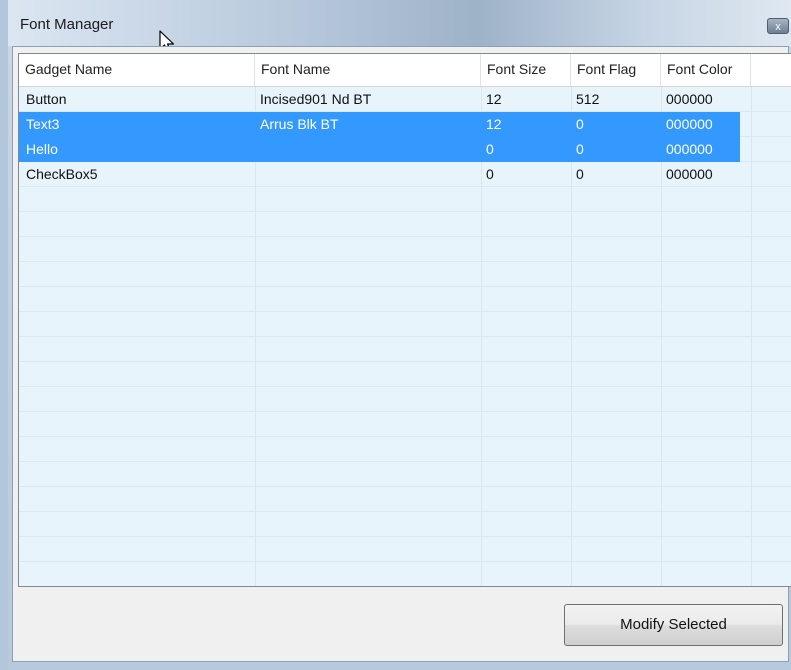 The height and width of the screenshot is (670, 791). Describe the element at coordinates (379, 124) in the screenshot. I see `table-row-selected: Text3 Arrus Blk BT 12 0 000000` at that location.